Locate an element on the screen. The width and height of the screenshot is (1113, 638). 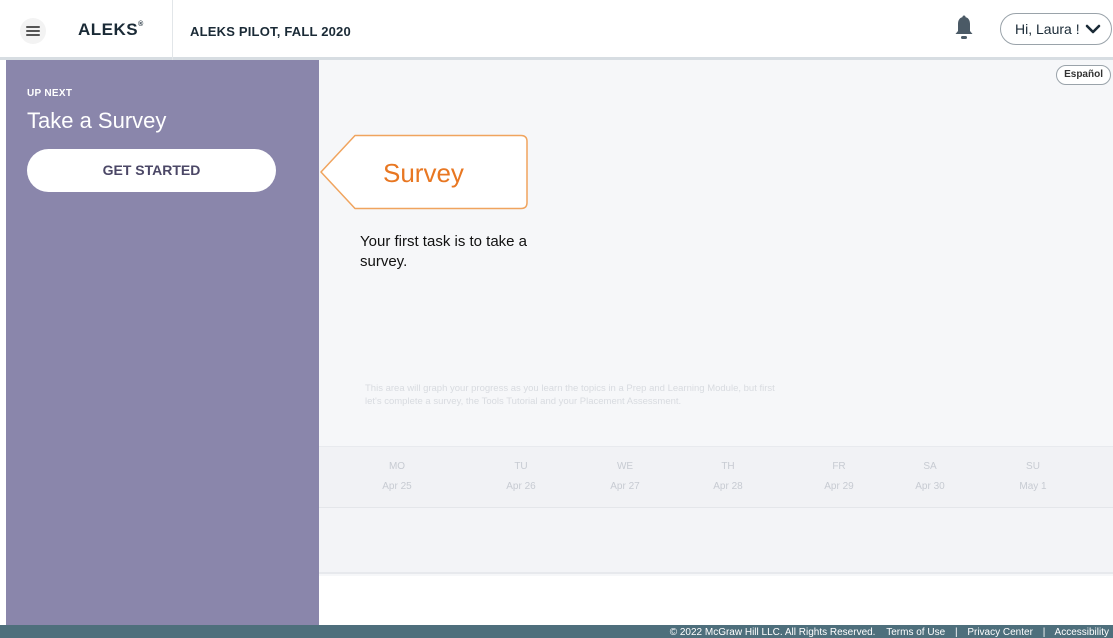
hamburger-menu-icon is located at coordinates (33, 31).